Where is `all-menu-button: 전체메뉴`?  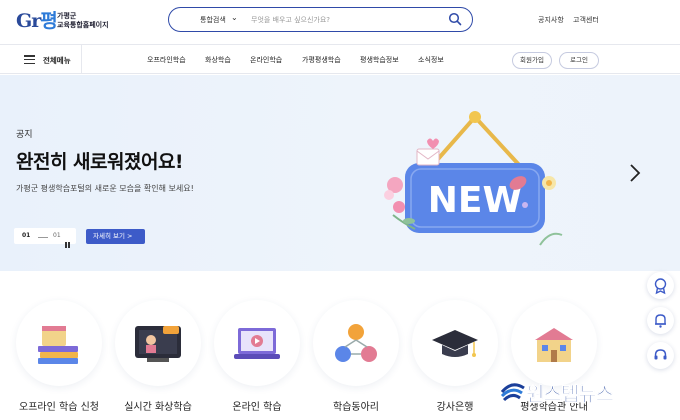
all-menu-button: 전체메뉴 is located at coordinates (41, 59).